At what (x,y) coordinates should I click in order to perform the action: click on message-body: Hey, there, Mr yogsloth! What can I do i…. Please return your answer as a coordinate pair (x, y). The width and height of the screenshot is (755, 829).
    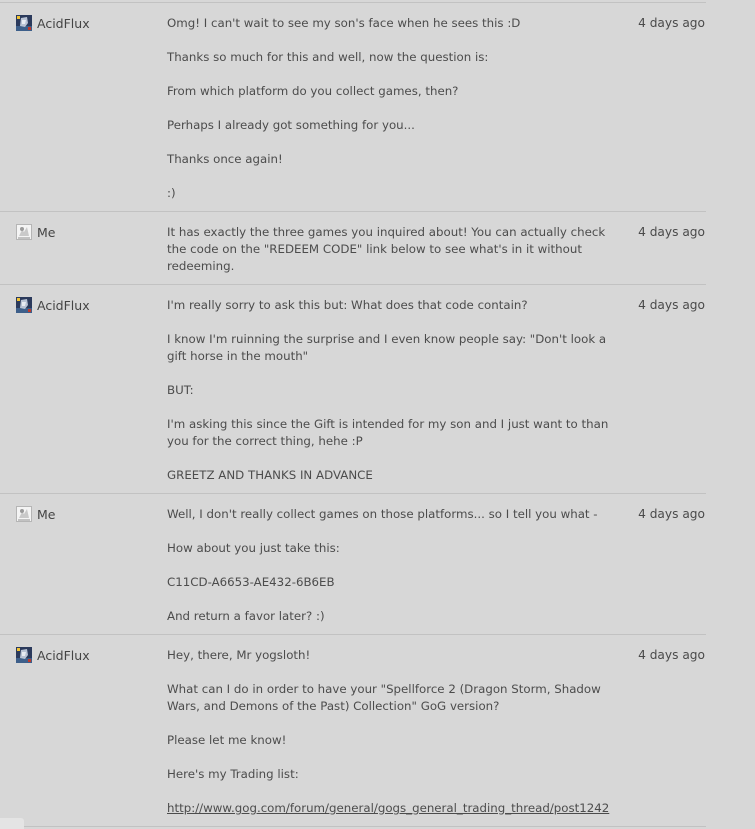
    Looking at the image, I should click on (392, 732).